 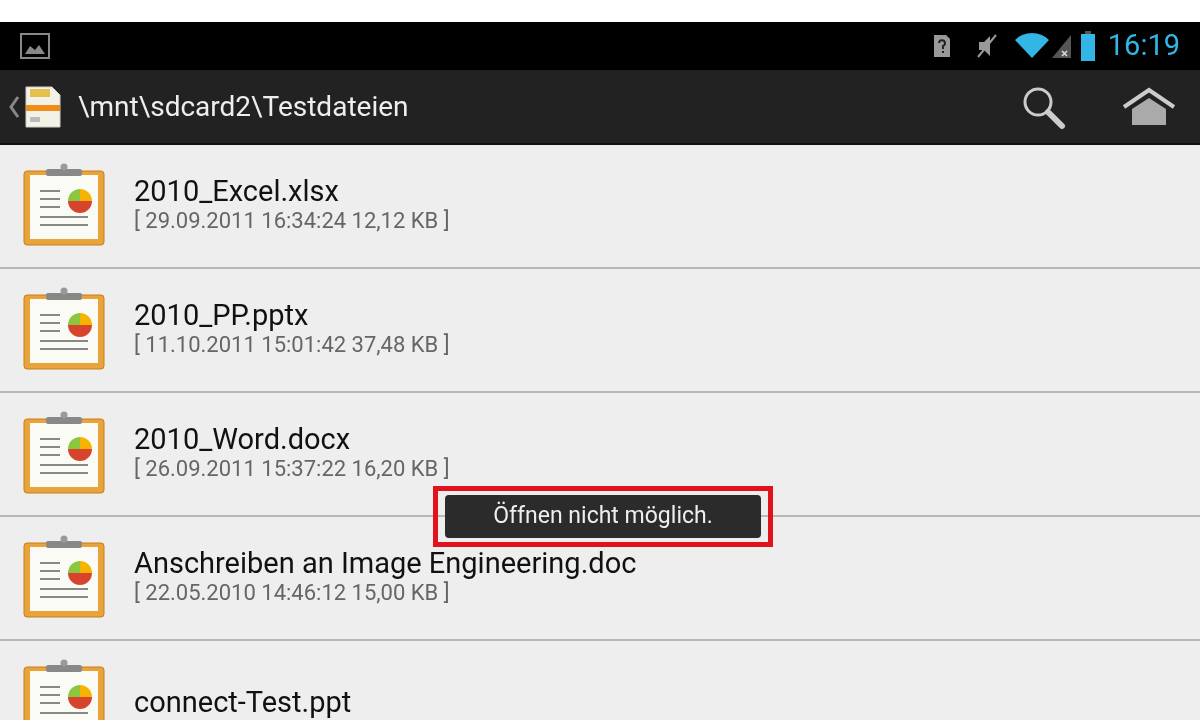 I want to click on file-details: [ 11.10.2011 15:01:42 37,48 KB ], so click(x=292, y=345).